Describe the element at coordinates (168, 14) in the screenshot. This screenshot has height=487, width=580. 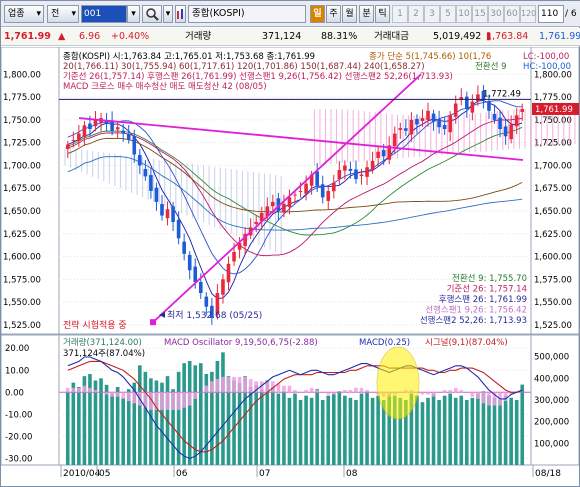
I see `search-dropdown-button: ▾` at that location.